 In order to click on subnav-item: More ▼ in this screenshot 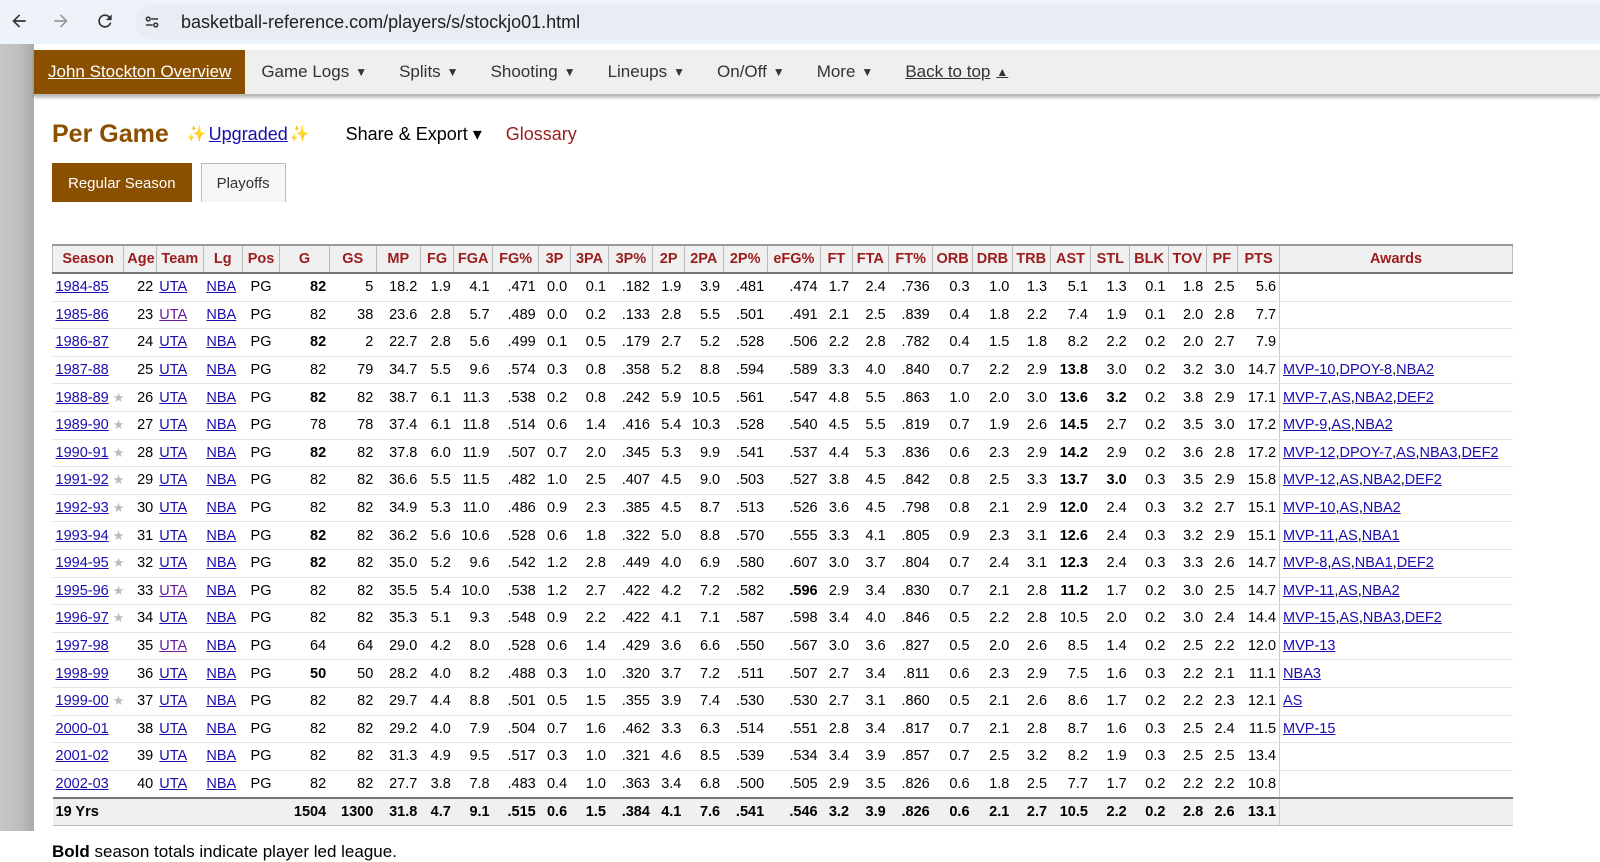, I will do `click(845, 72)`.